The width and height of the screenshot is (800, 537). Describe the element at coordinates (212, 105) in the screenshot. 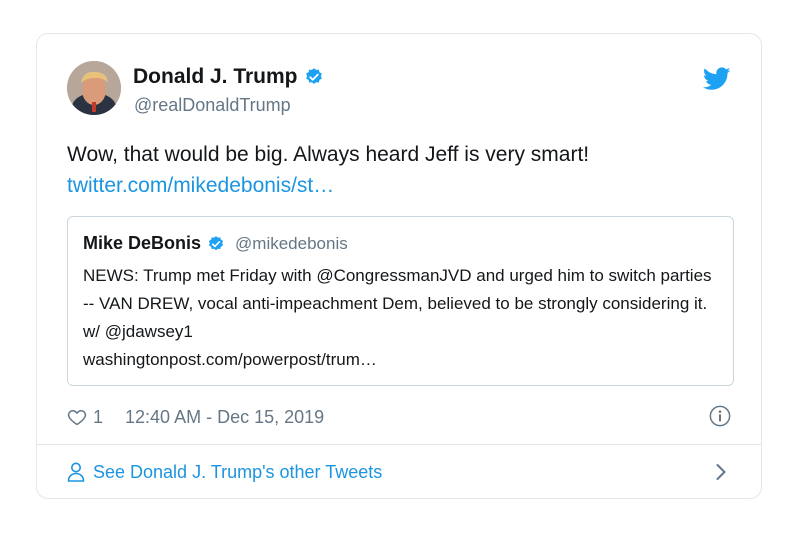

I see `author-handle: @realDonaldTrump` at that location.